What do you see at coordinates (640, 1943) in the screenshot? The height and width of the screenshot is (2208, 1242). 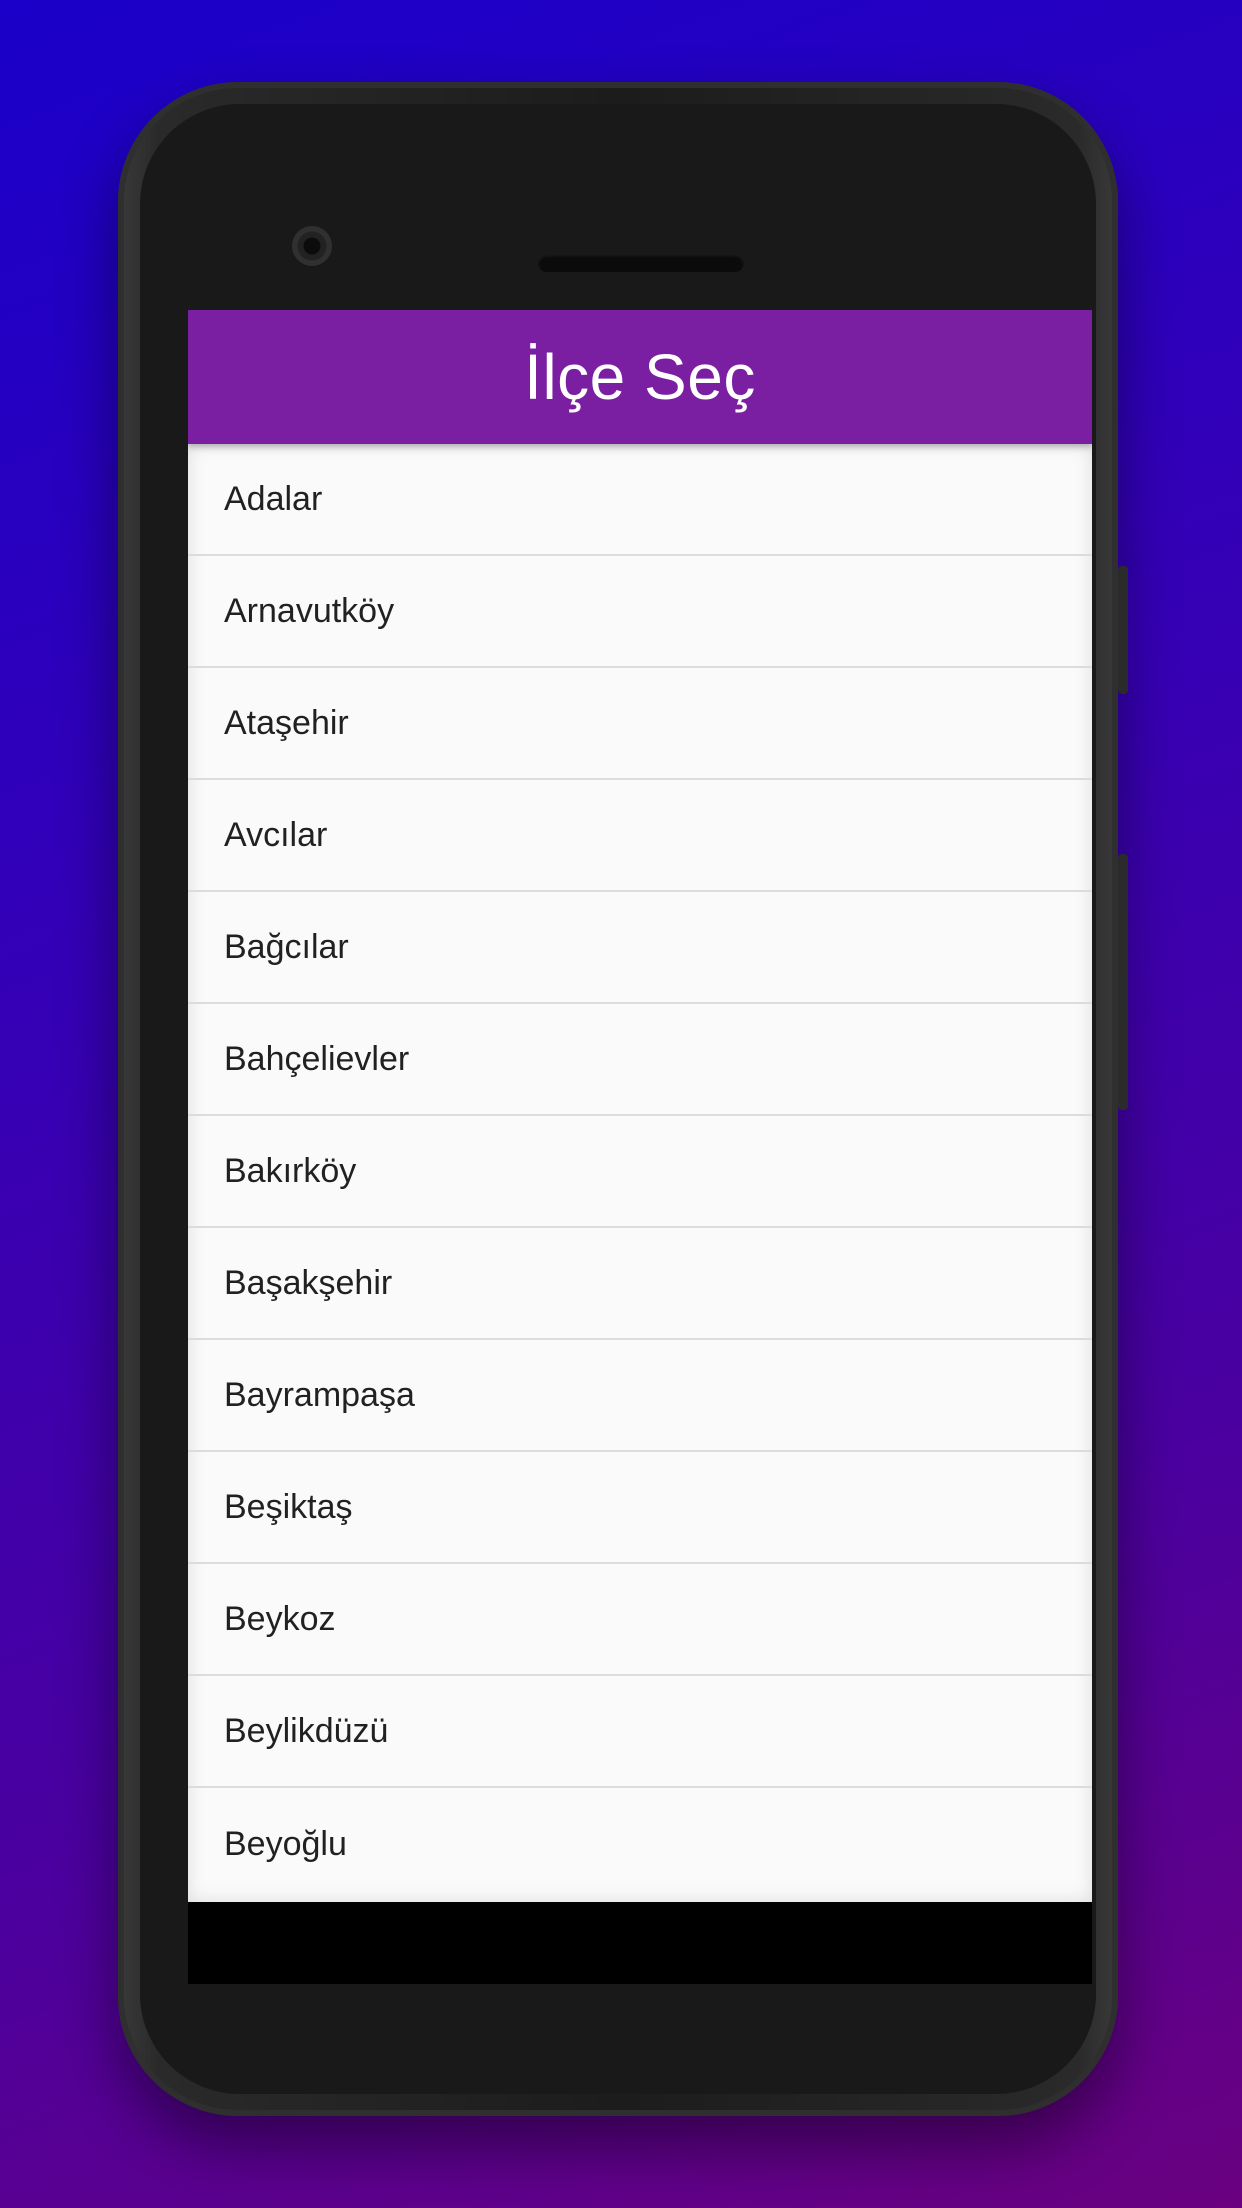 I see `navigation-bar-area` at bounding box center [640, 1943].